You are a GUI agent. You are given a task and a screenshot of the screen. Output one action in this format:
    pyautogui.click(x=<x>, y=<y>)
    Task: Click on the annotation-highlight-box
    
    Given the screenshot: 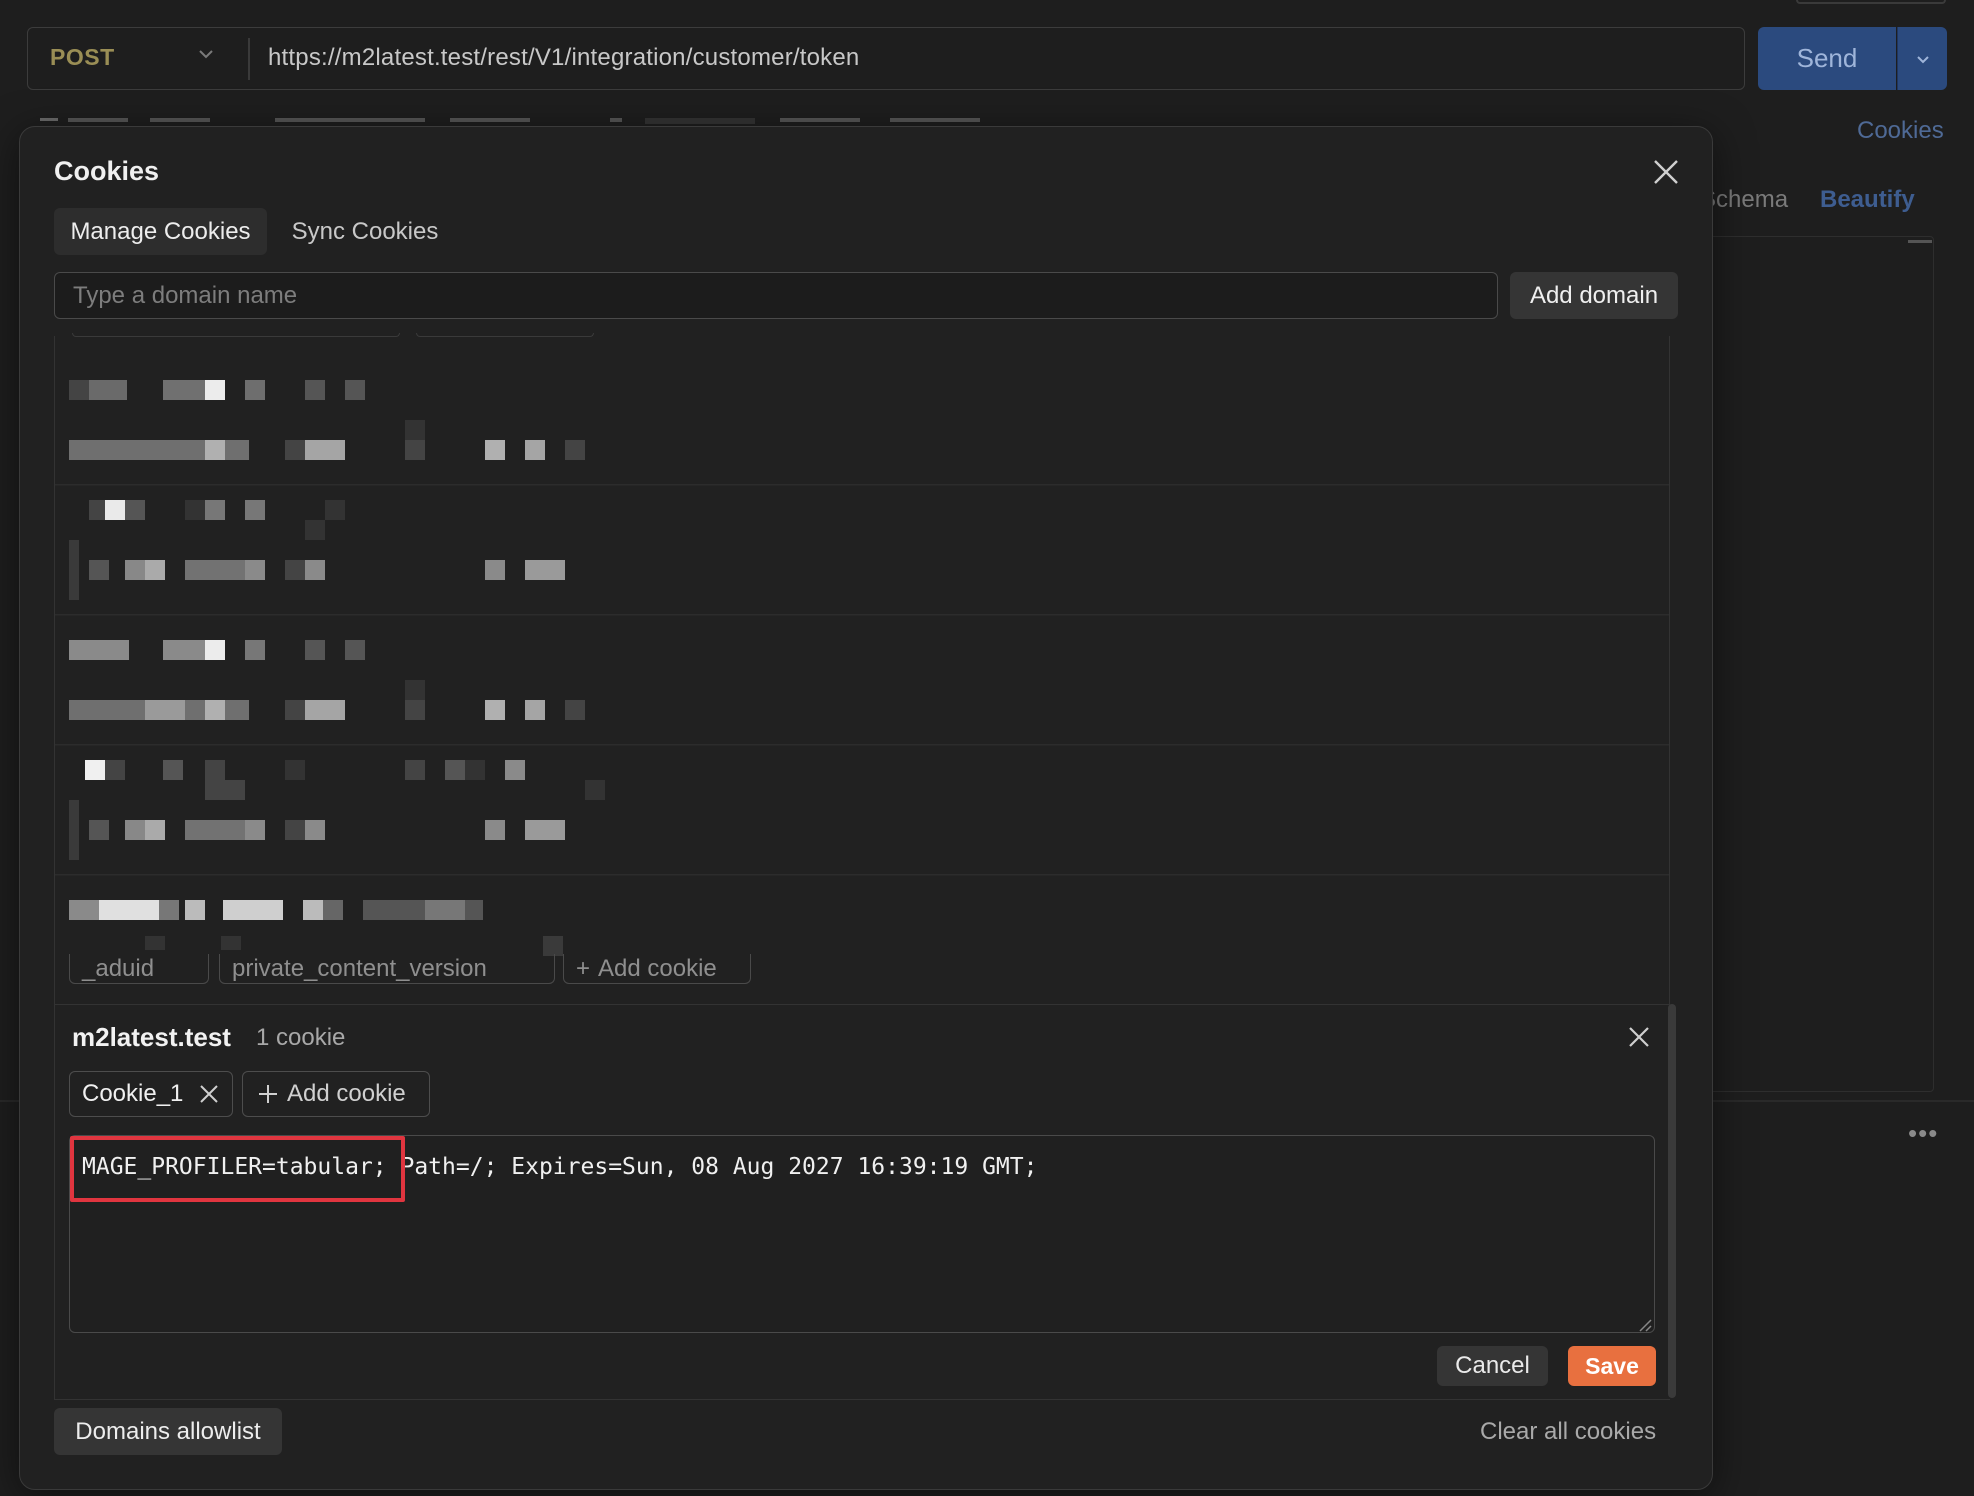 What is the action you would take?
    pyautogui.click(x=237, y=1169)
    